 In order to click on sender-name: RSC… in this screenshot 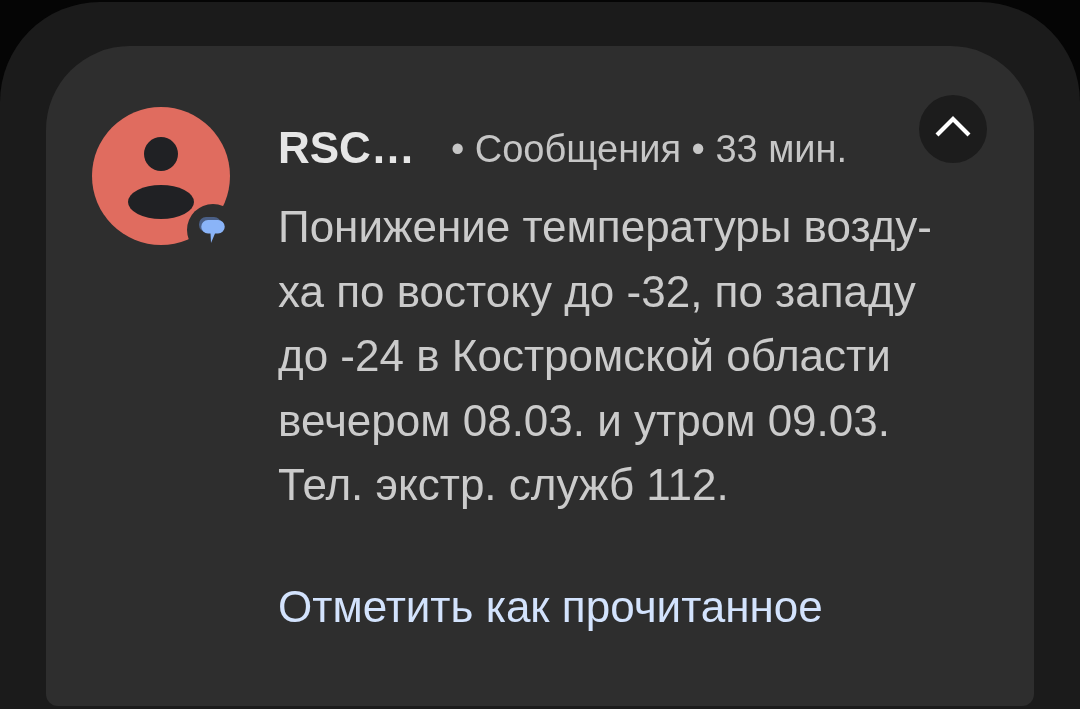, I will do `click(346, 148)`.